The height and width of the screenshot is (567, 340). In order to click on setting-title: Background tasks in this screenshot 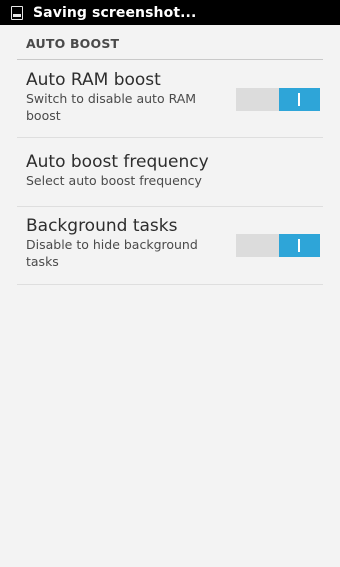, I will do `click(102, 226)`.